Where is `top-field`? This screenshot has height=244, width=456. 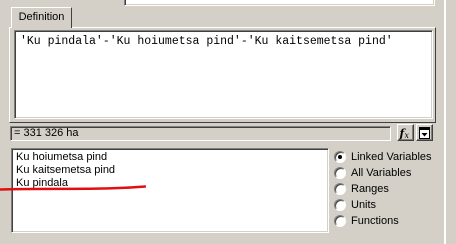 top-field is located at coordinates (279, 3).